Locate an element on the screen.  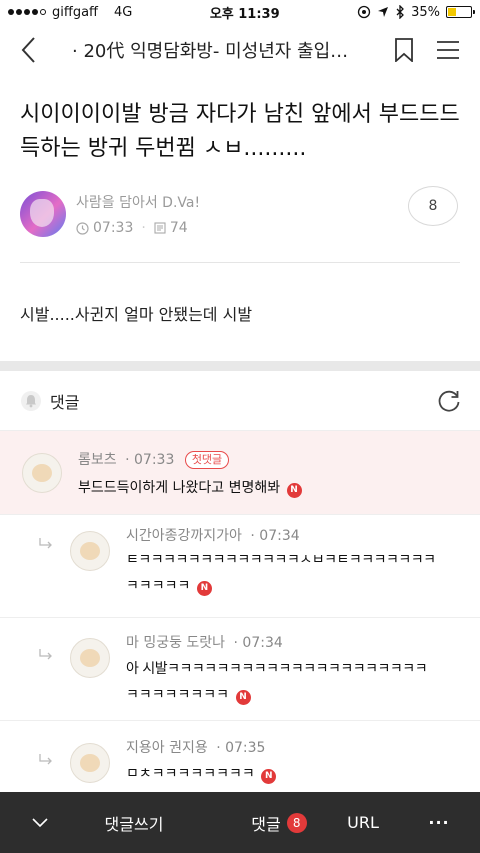
bookmark-button is located at coordinates (404, 50).